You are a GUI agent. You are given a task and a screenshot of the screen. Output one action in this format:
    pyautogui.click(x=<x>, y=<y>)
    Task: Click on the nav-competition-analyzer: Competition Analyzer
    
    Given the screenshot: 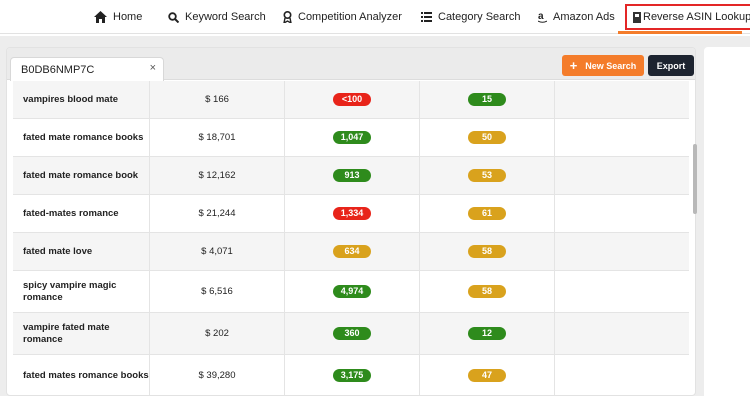 What is the action you would take?
    pyautogui.click(x=342, y=17)
    